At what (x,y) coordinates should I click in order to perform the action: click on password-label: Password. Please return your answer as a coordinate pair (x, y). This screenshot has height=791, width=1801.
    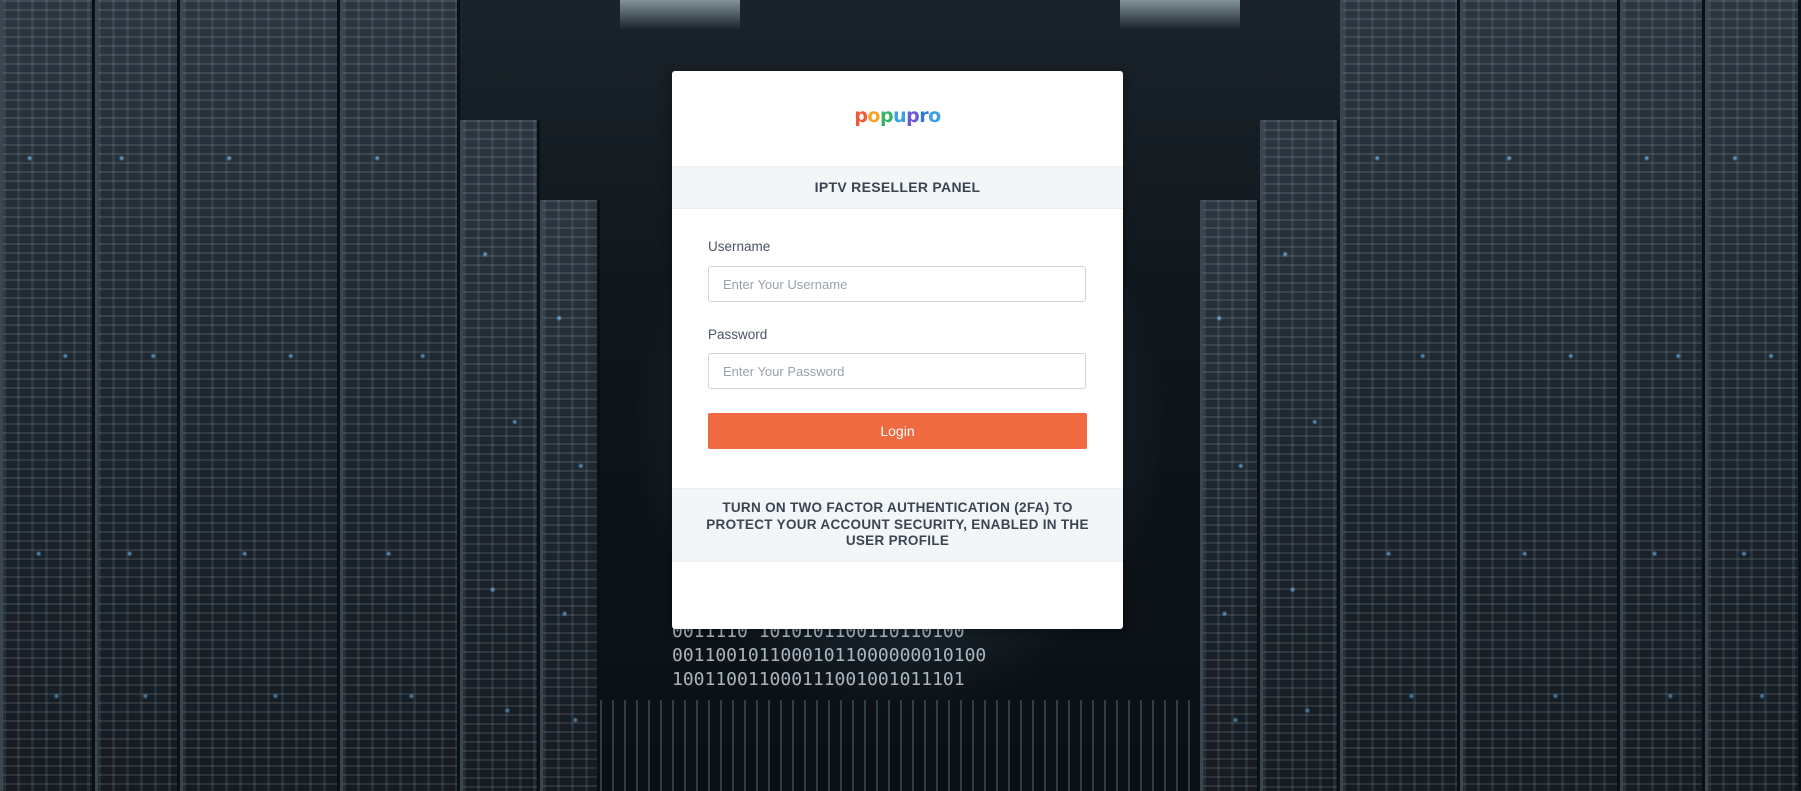
    Looking at the image, I should click on (738, 334).